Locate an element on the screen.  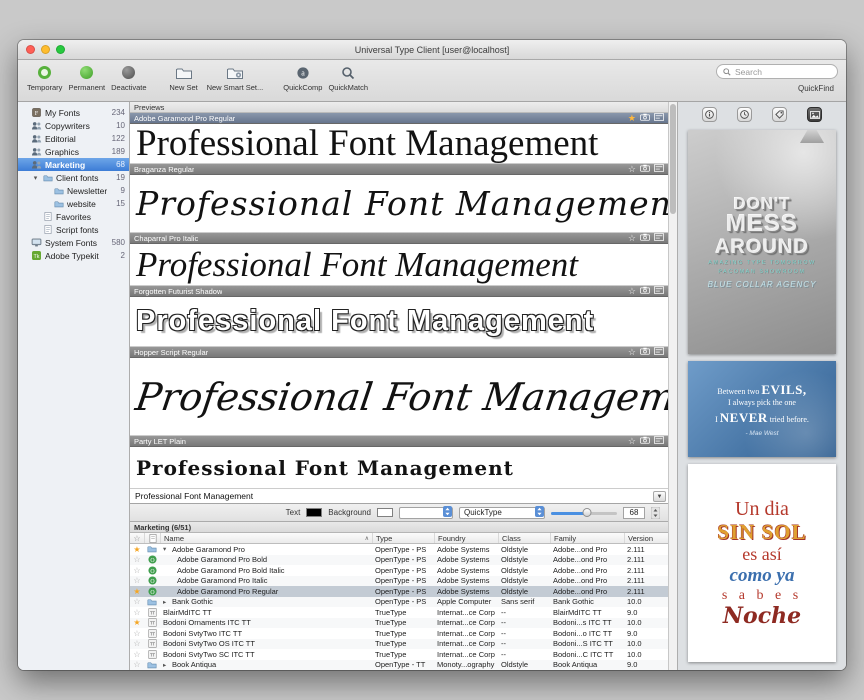
minimize-button is located at coordinates (45, 49).